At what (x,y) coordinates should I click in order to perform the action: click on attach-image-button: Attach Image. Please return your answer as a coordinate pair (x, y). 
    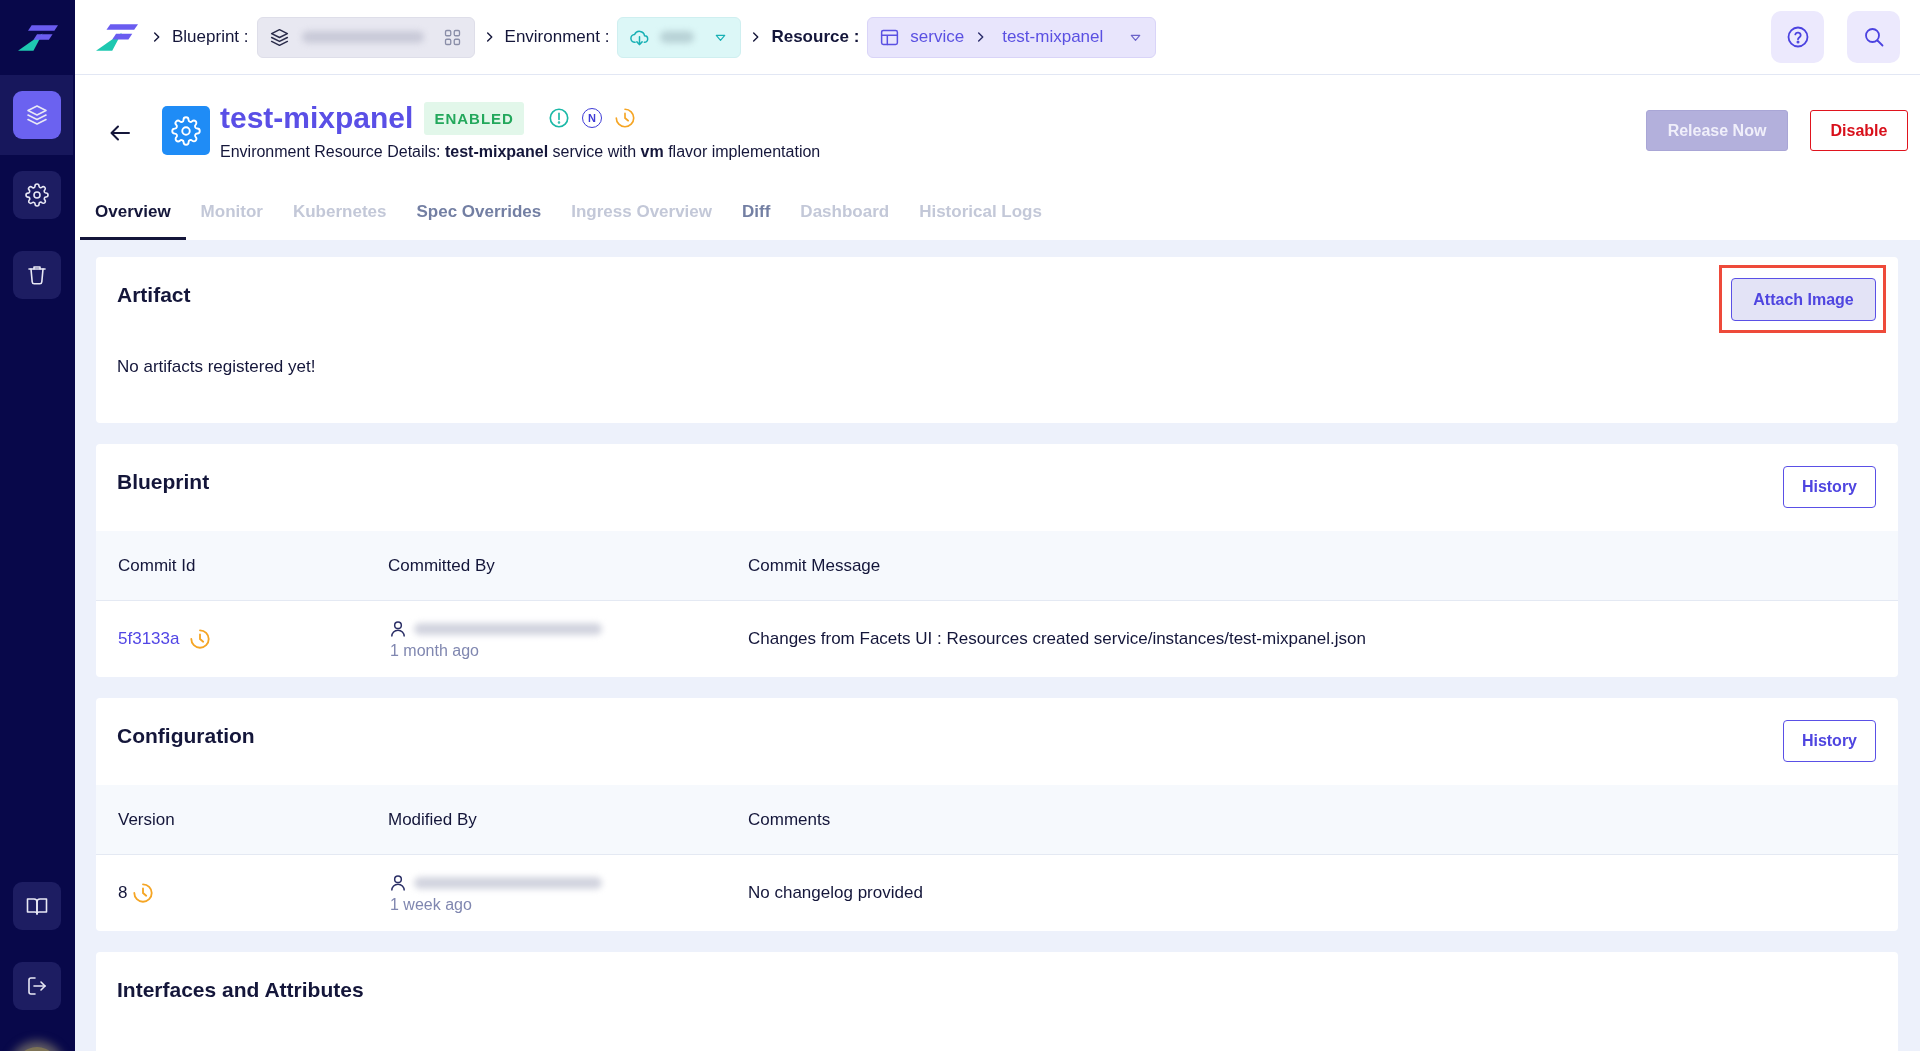
    Looking at the image, I should click on (1803, 299).